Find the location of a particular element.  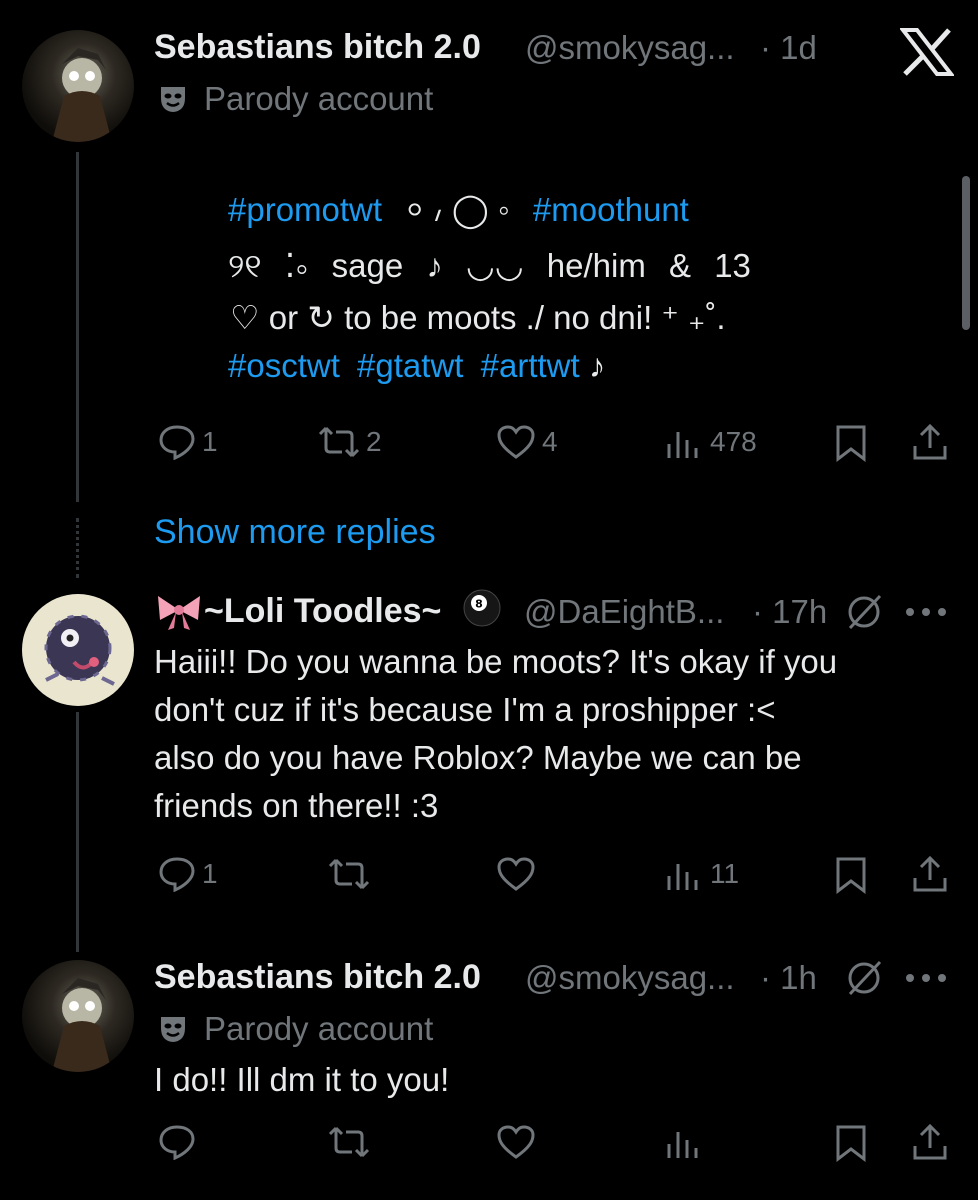

views-button is located at coordinates (682, 1142).